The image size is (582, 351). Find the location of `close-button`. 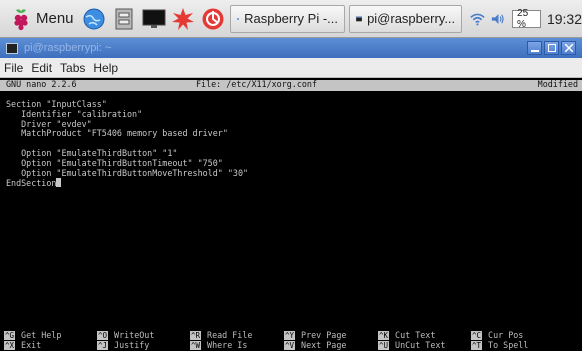

close-button is located at coordinates (568, 48).